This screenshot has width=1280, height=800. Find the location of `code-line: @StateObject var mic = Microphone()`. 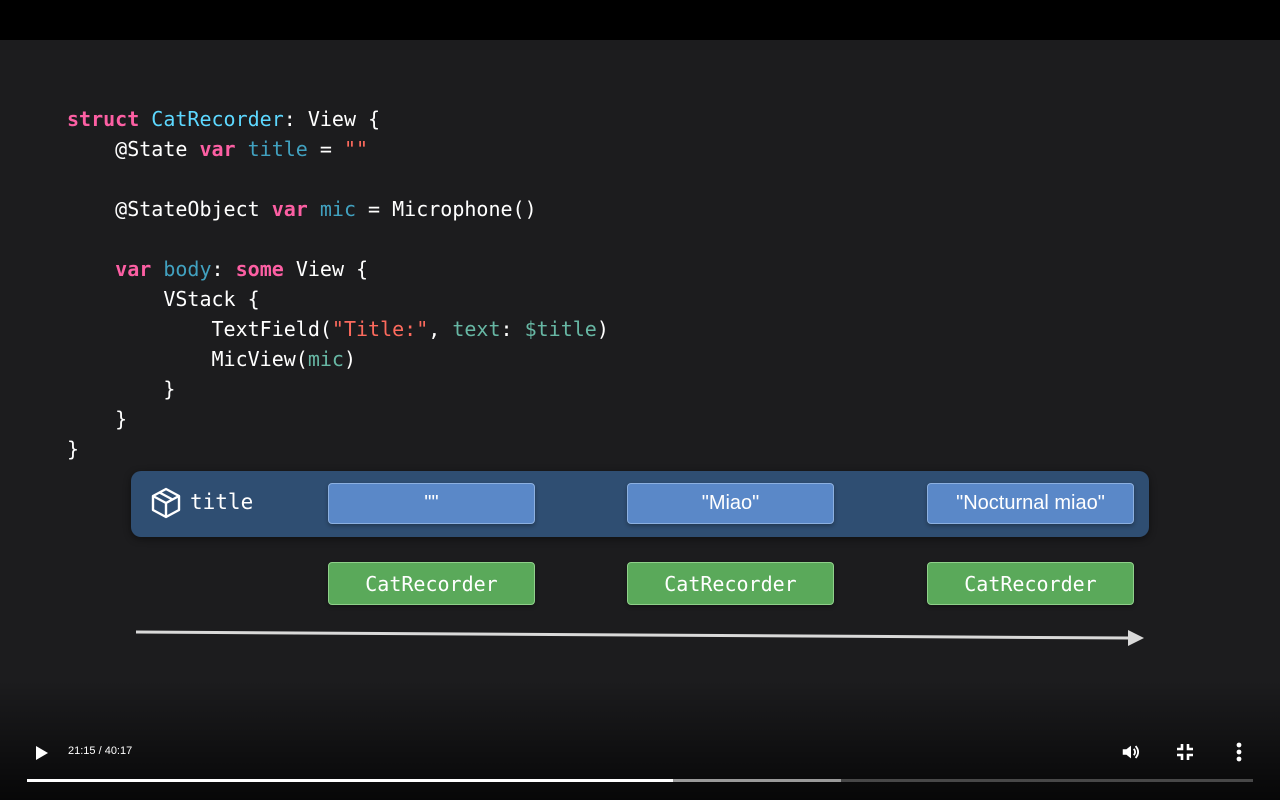

code-line: @StateObject var mic = Microphone() is located at coordinates (338, 209).